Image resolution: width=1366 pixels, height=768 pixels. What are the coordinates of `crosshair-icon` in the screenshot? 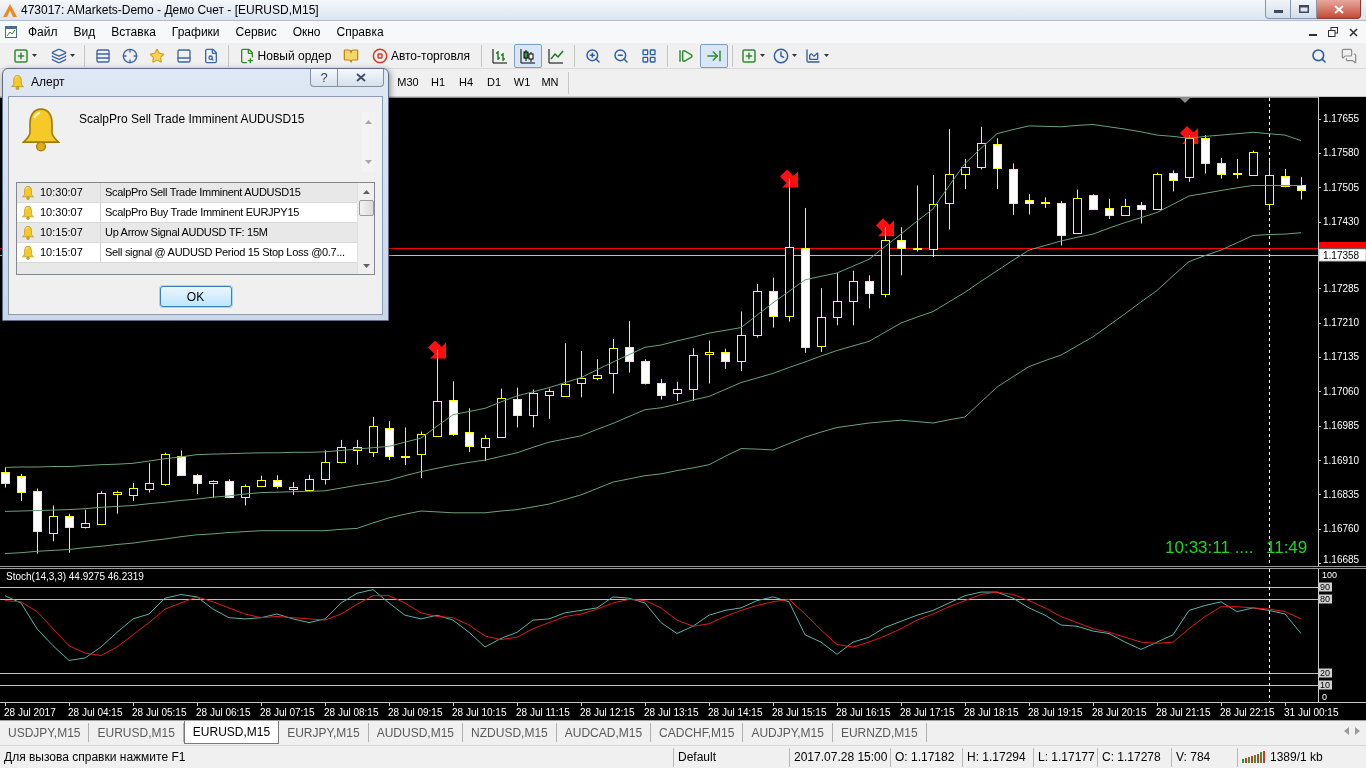 It's located at (129, 55).